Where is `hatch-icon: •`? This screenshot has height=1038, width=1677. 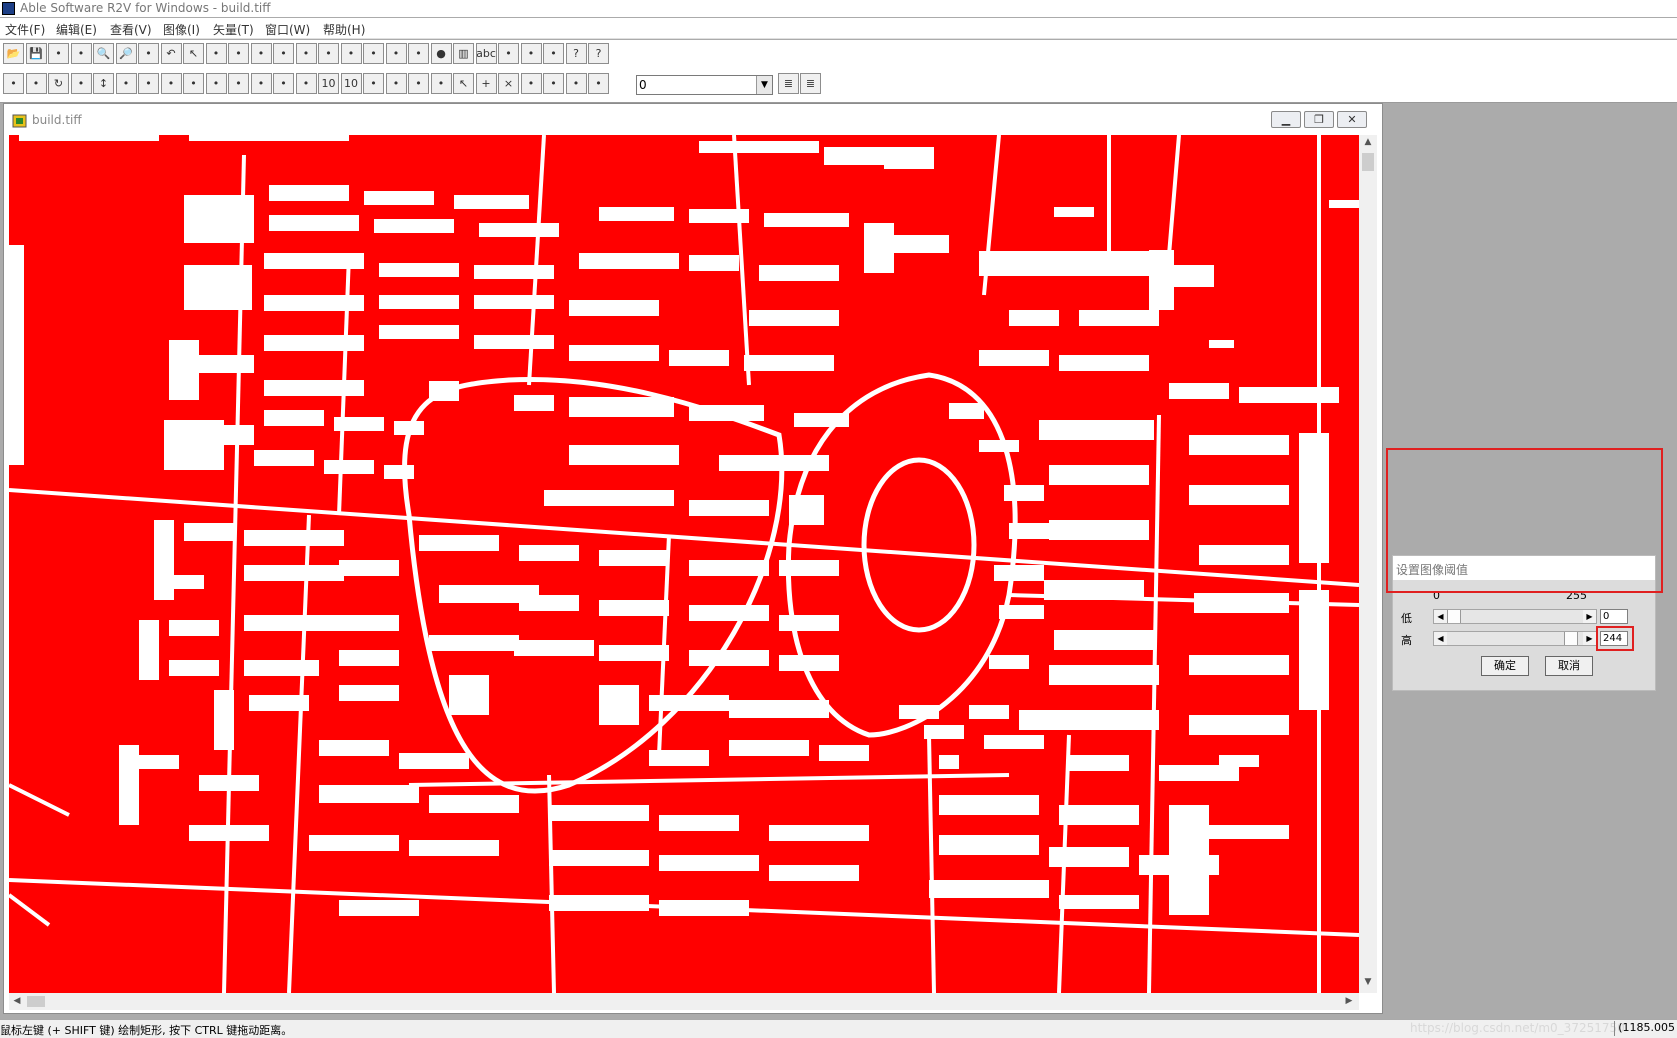 hatch-icon: • is located at coordinates (373, 83).